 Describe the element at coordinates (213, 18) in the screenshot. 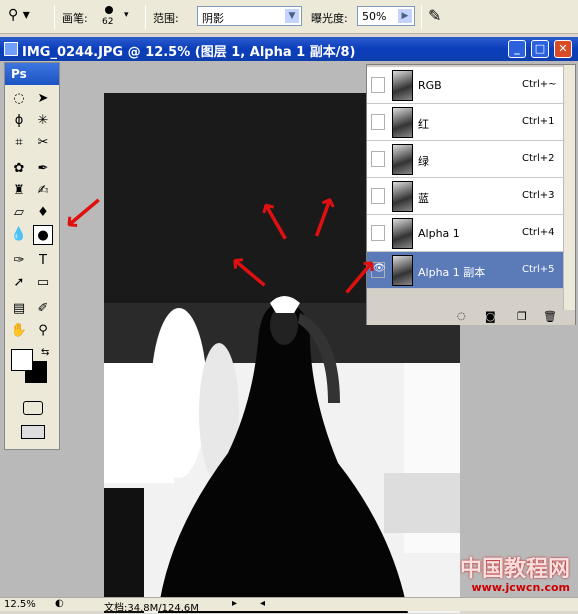

I see `range-value: 阴影` at that location.